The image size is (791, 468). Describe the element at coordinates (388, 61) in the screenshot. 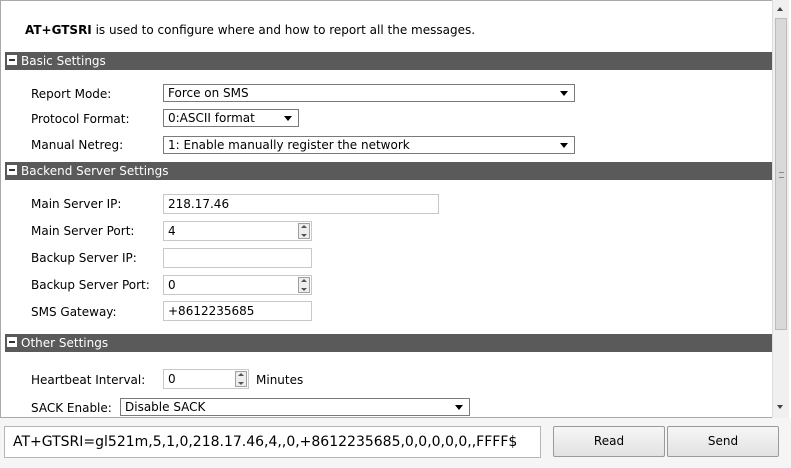

I see `section-basic-settings: Basic Settings` at that location.